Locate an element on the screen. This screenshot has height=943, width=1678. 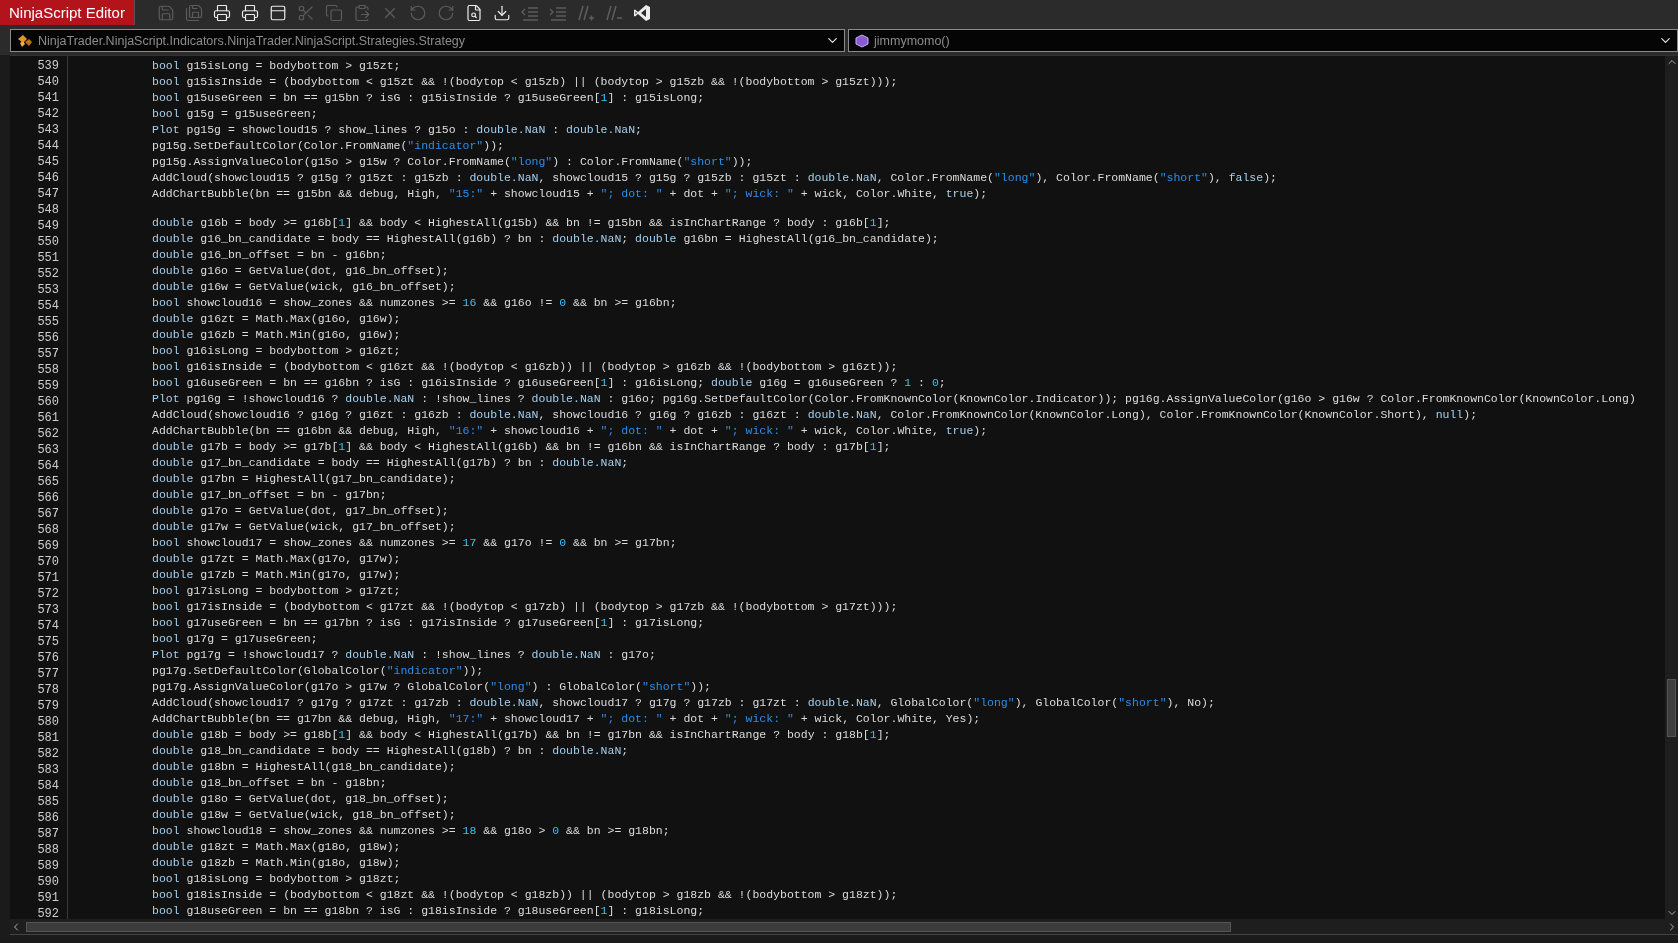
code-line: double g17b = body >= g17b[1] && body < HighestAll(g16b) && bn != g16bn && isInChartRange ? body : g17b[1]; is located at coordinates (522, 447).